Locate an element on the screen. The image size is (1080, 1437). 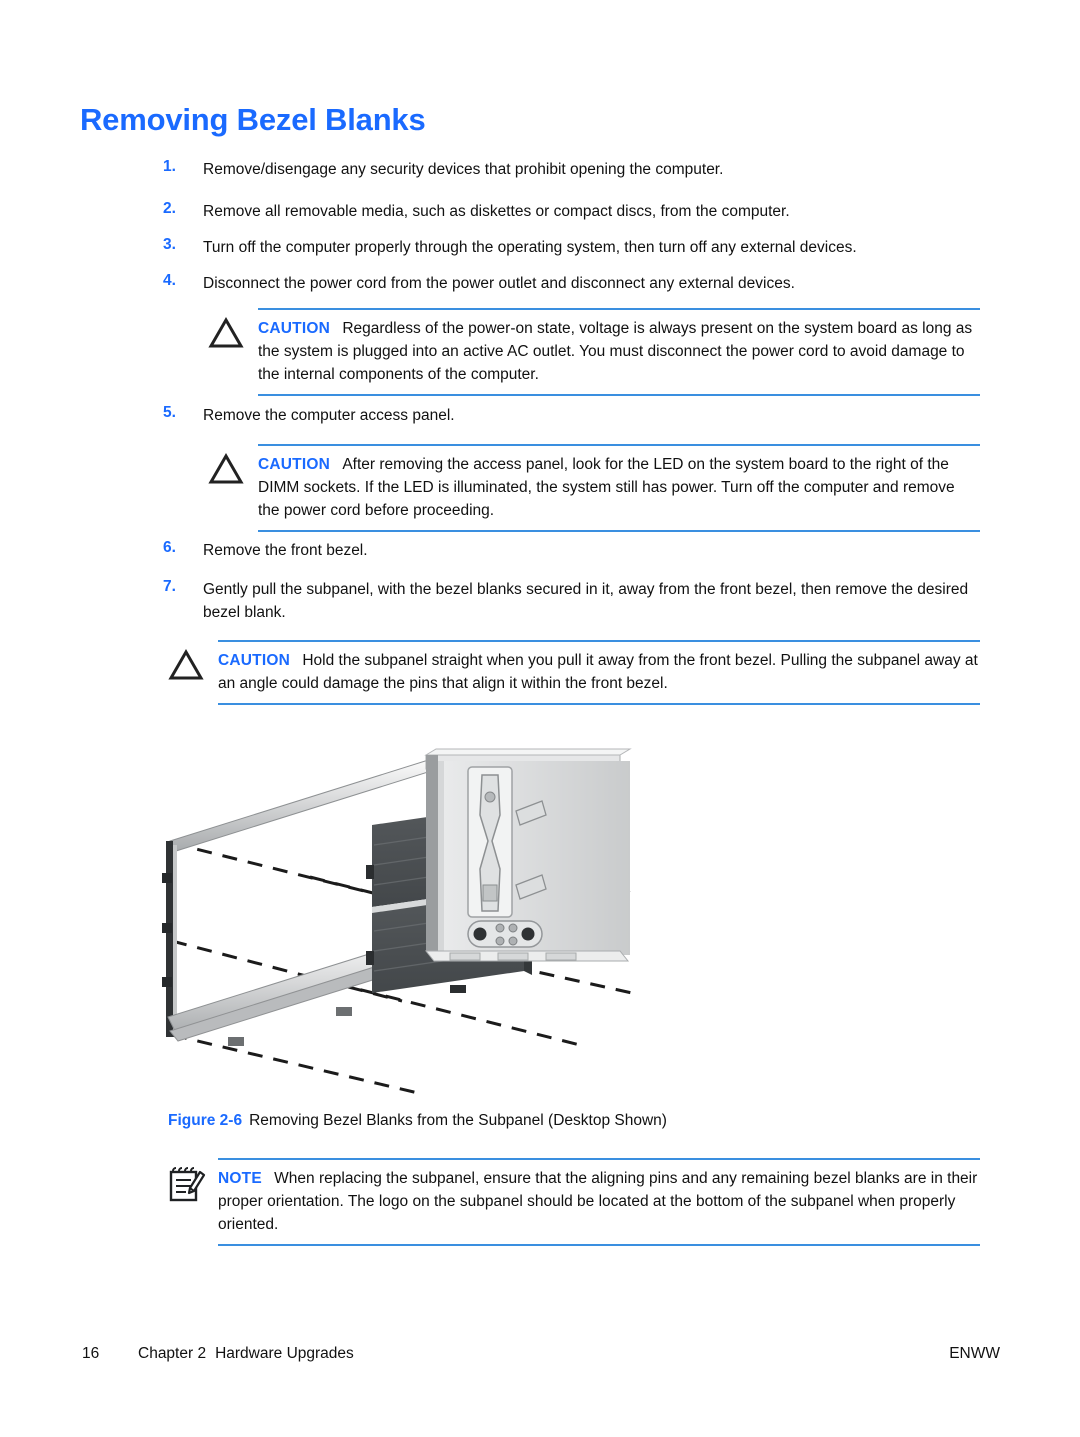
figure-number: Figure 2-6 is located at coordinates (205, 1120).